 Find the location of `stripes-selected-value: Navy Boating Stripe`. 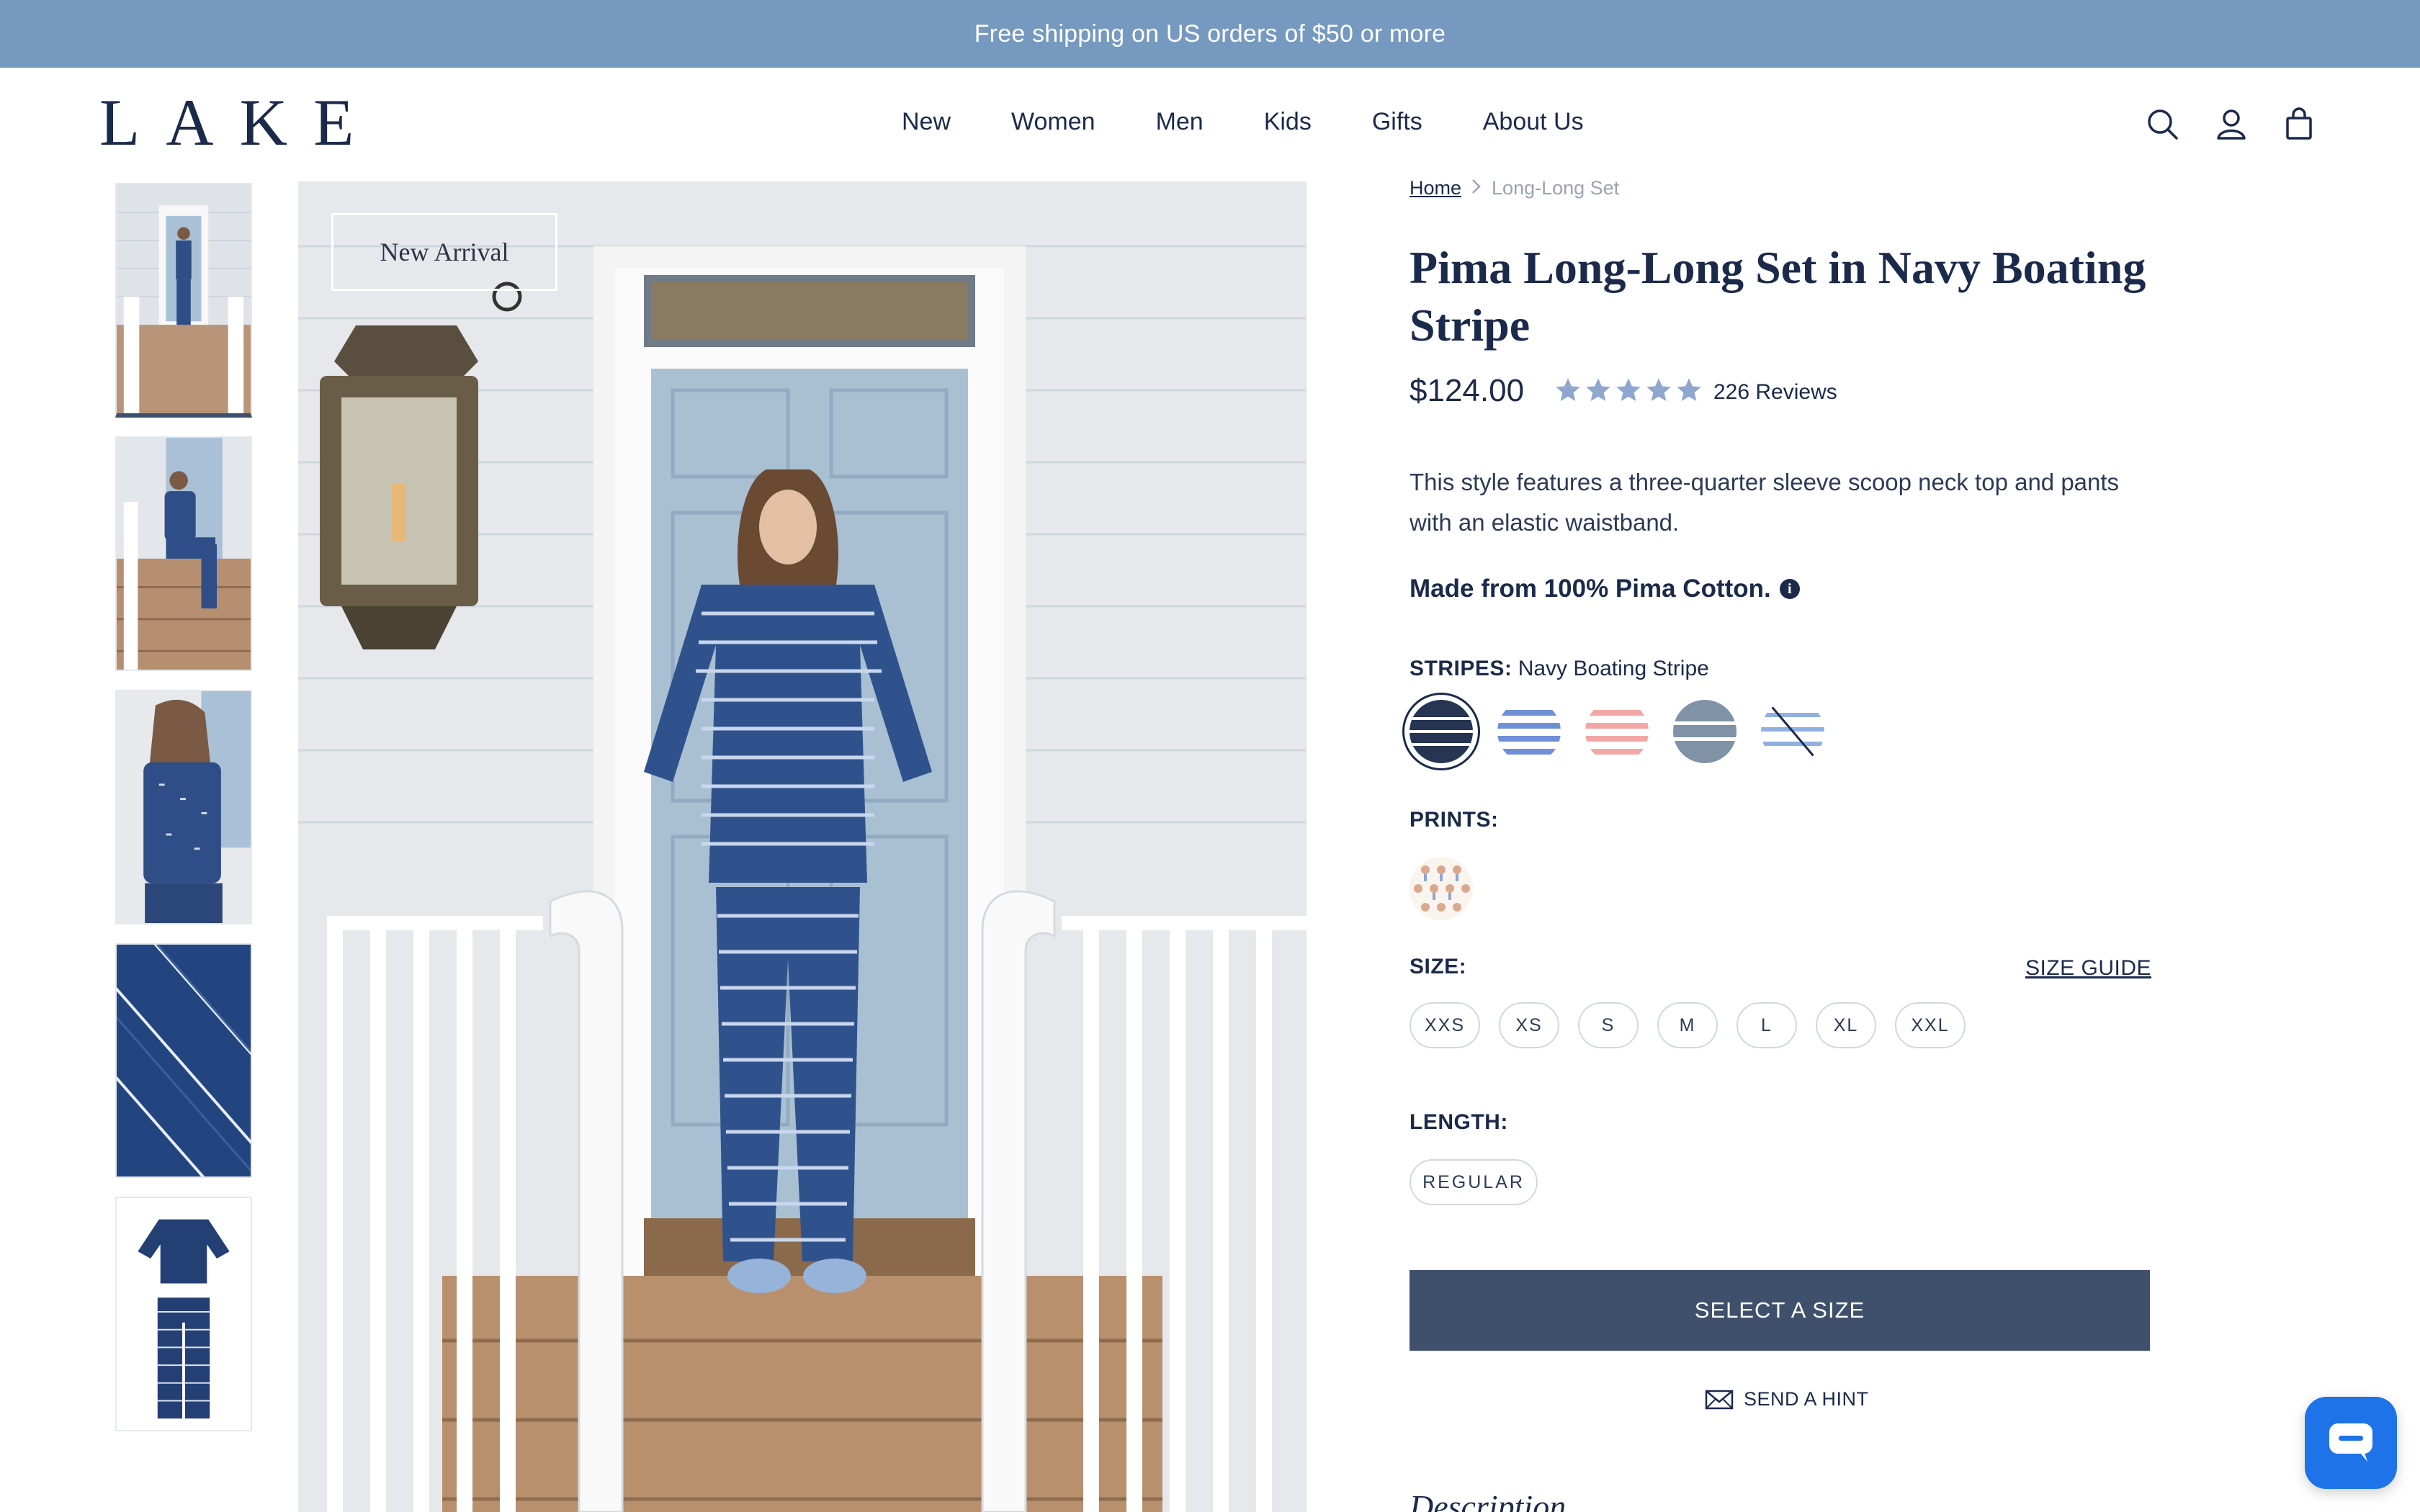

stripes-selected-value: Navy Boating Stripe is located at coordinates (1613, 668).